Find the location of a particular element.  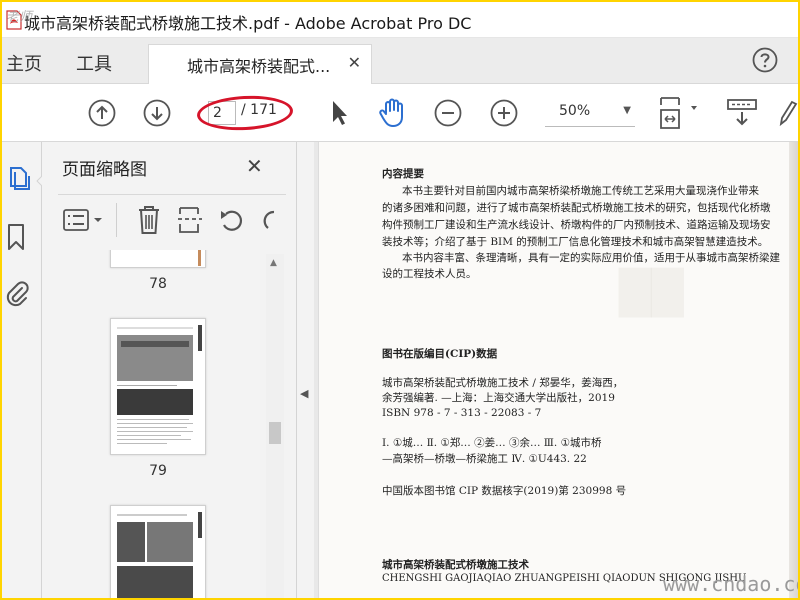

thumbnail-label: 78 is located at coordinates (158, 284).